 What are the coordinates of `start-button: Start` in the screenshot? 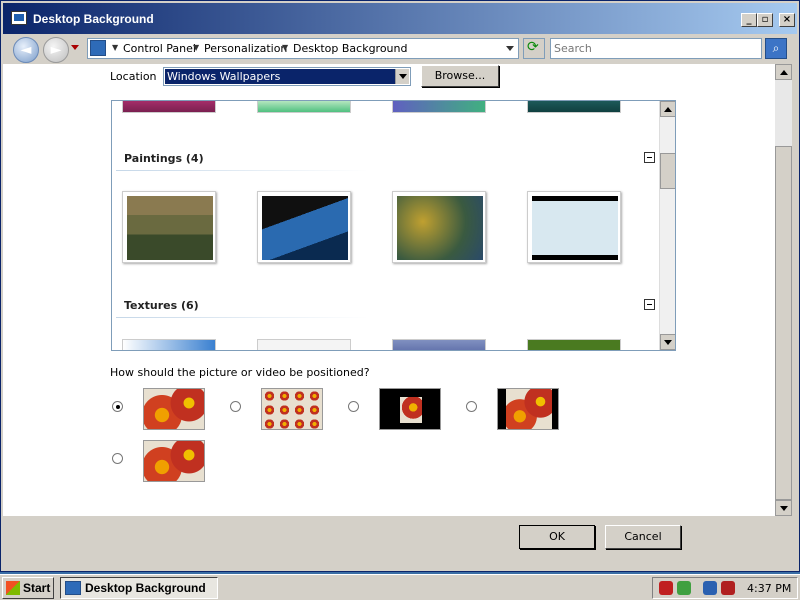 It's located at (28, 588).